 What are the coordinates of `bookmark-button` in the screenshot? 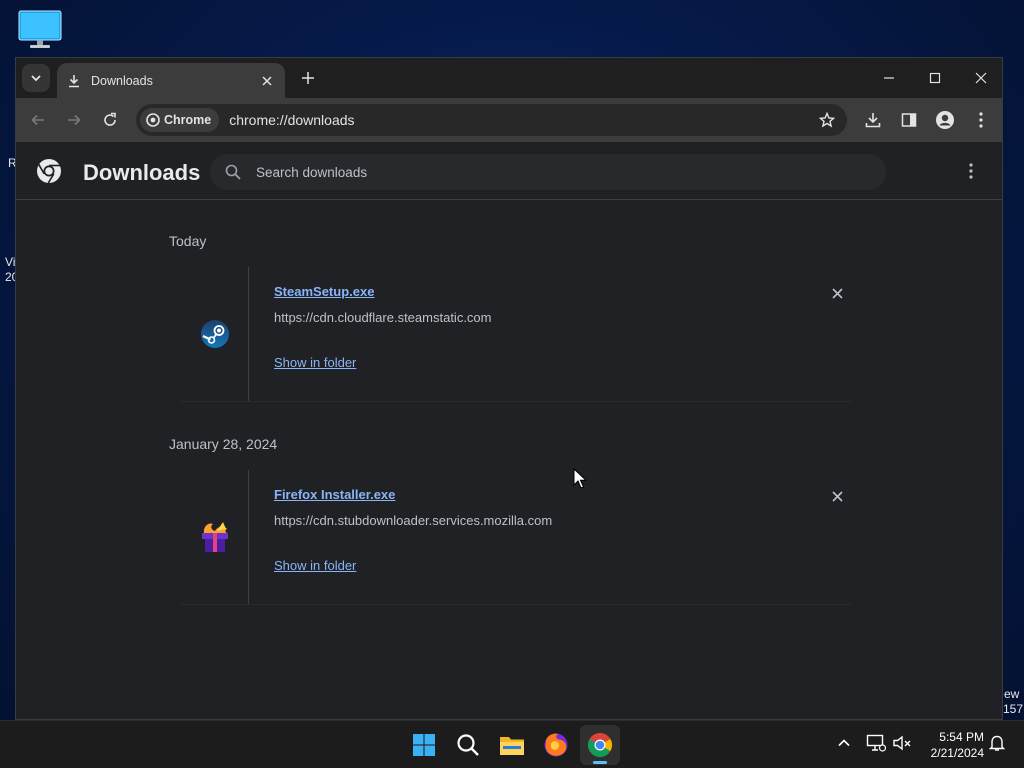 It's located at (827, 120).